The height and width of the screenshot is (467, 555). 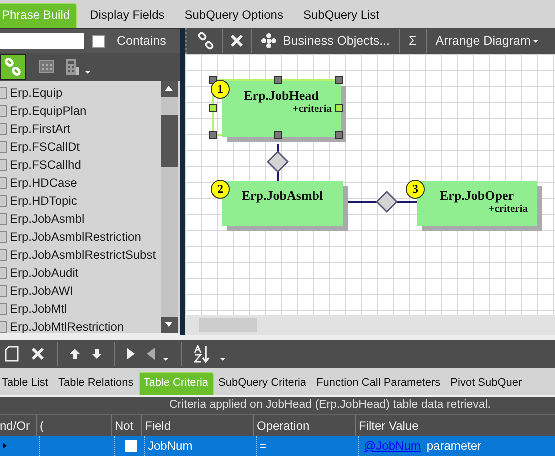 I want to click on left-triangle-icon, so click(x=151, y=354).